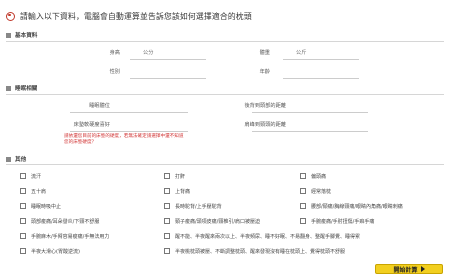 This screenshot has width=450, height=278. I want to click on section-basic-header: 基本資料, so click(21, 35).